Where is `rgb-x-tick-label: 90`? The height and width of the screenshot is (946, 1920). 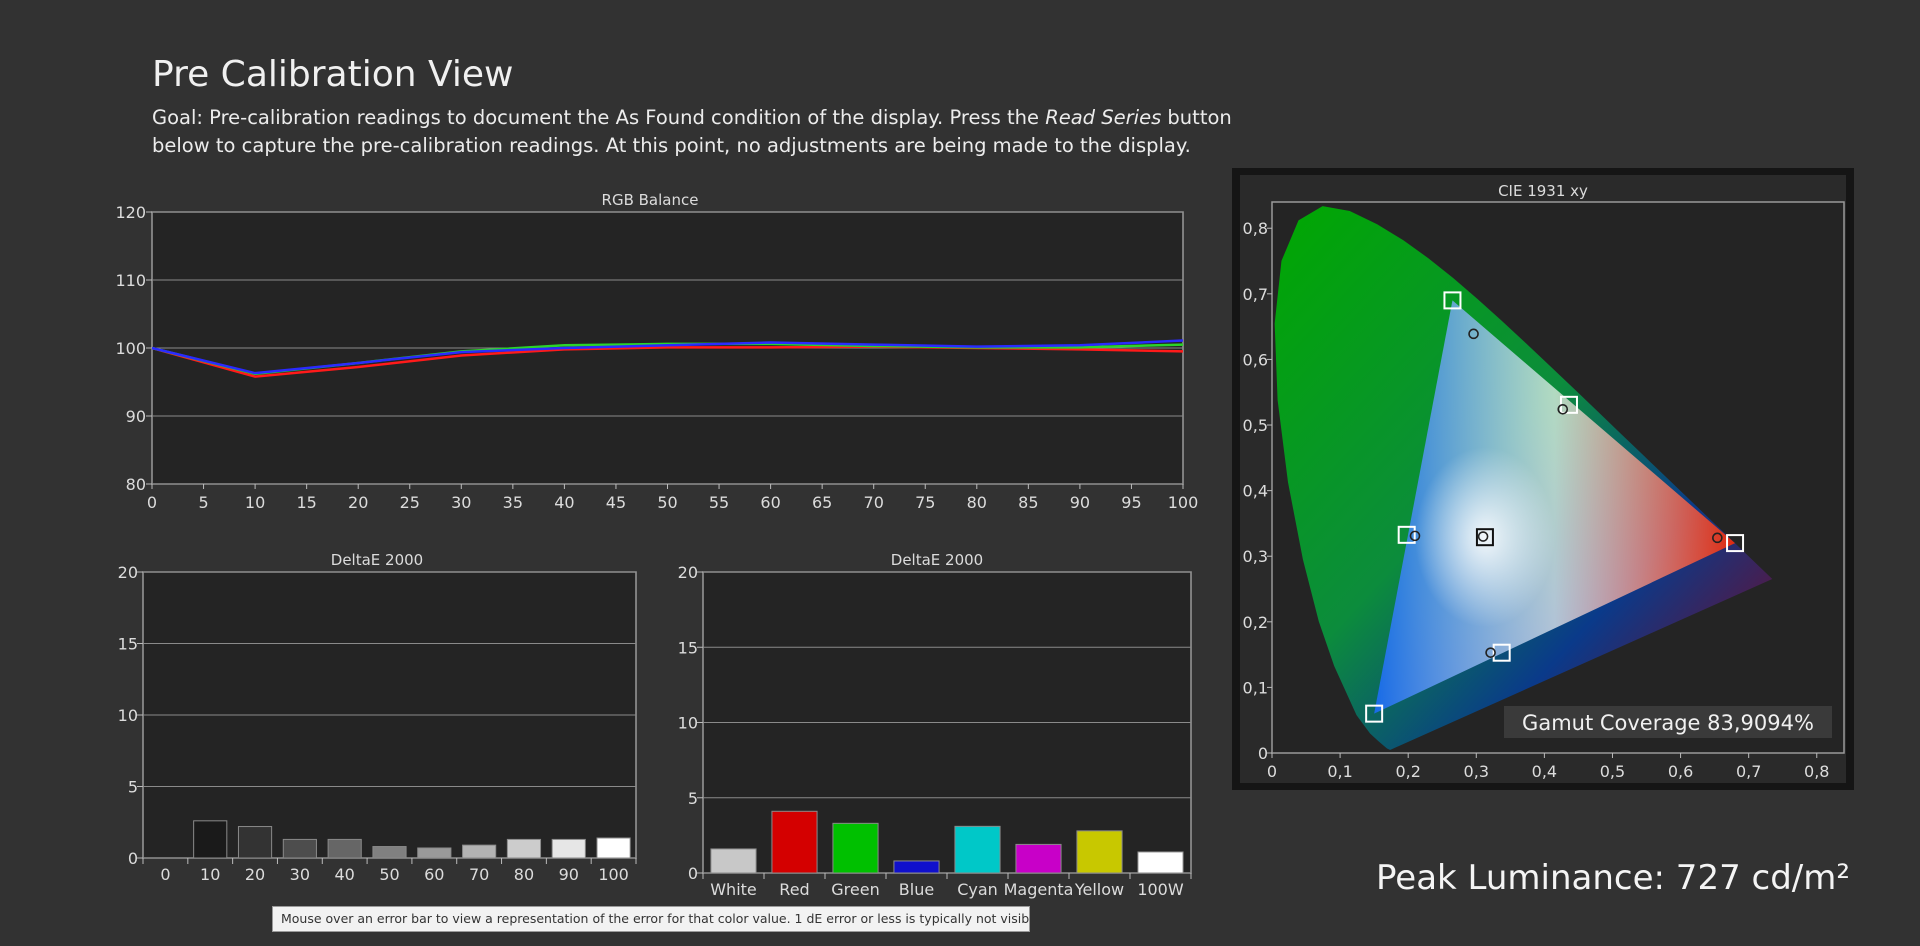 rgb-x-tick-label: 90 is located at coordinates (1080, 502).